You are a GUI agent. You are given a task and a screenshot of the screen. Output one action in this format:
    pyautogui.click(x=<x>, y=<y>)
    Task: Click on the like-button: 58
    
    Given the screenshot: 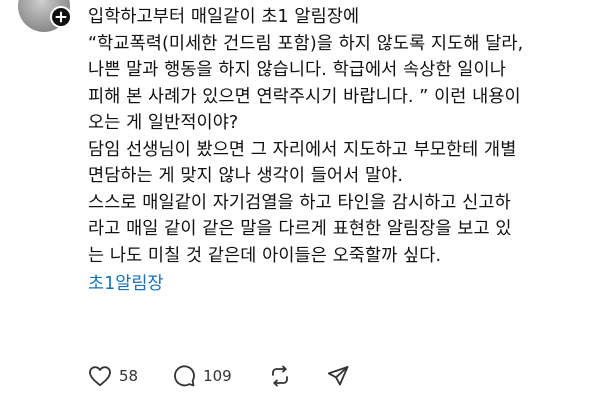 What is the action you would take?
    pyautogui.click(x=113, y=376)
    